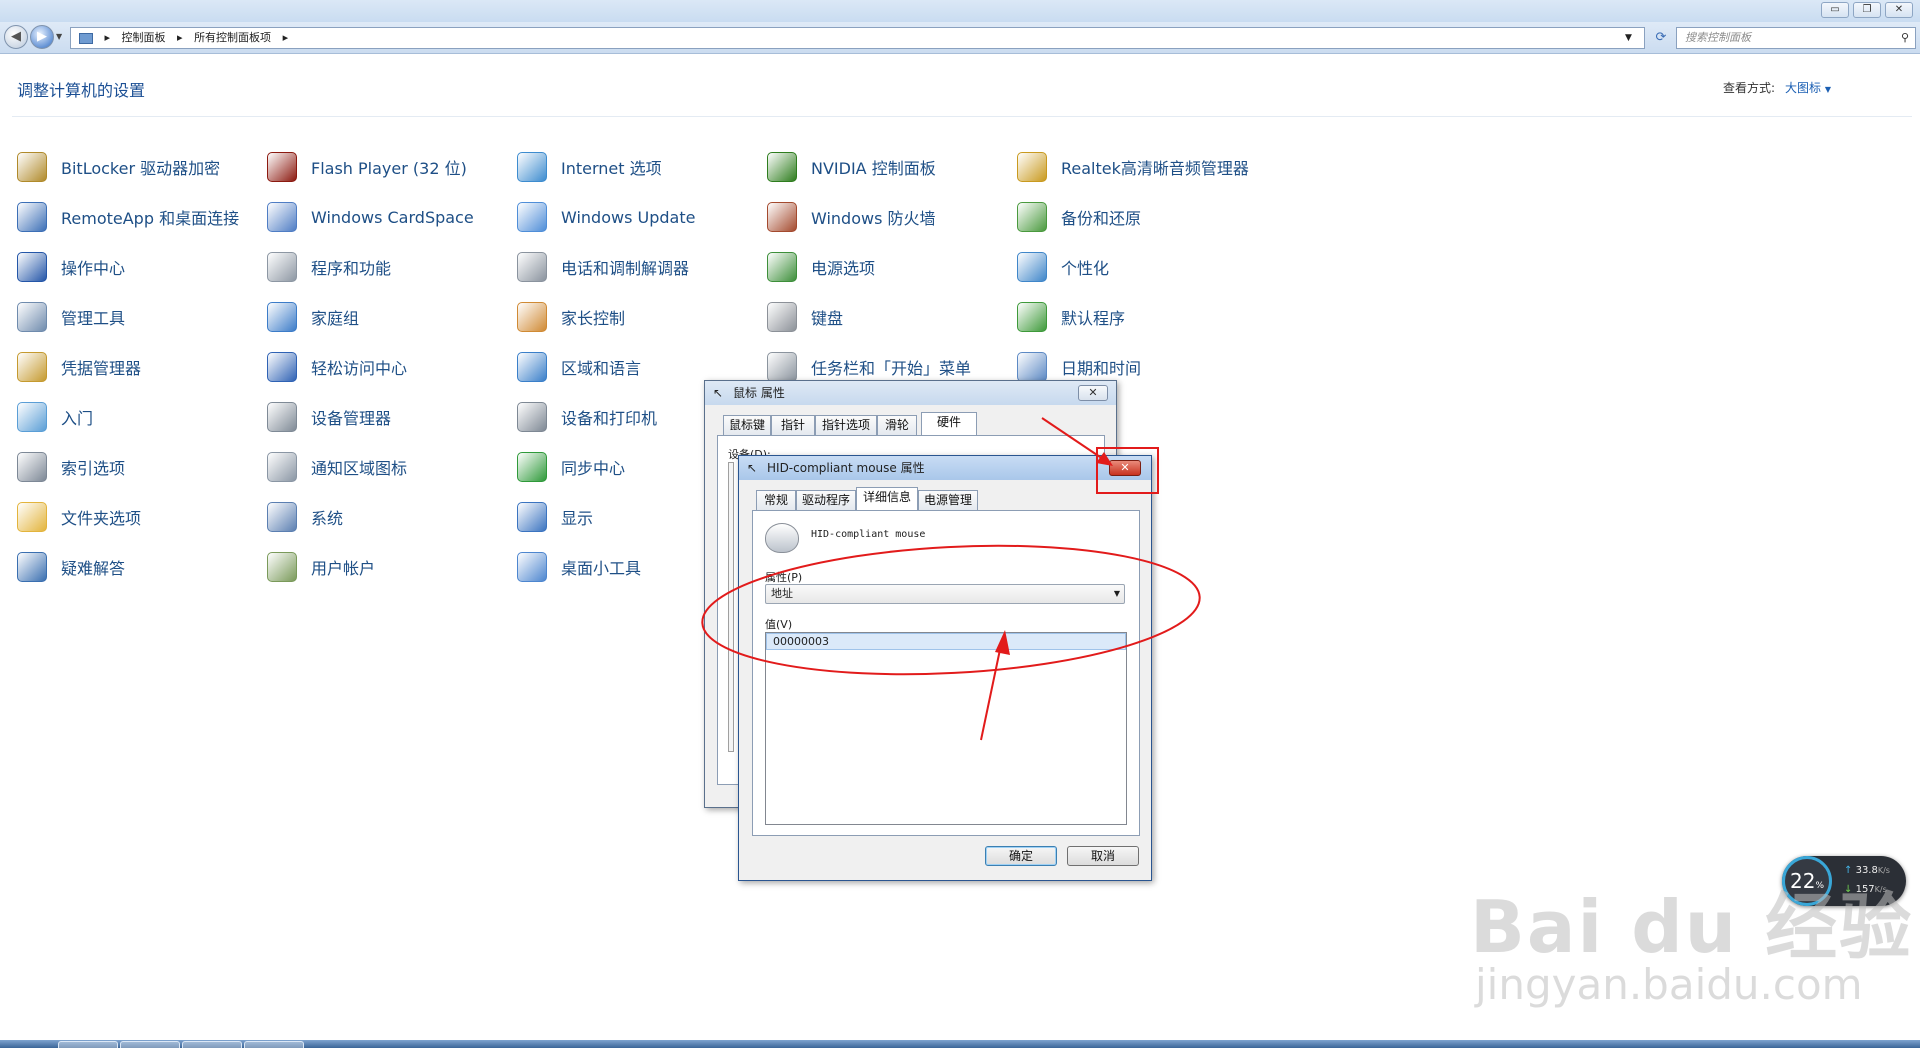 This screenshot has height=1048, width=1920. I want to click on value-highlight-ellipse, so click(951, 610).